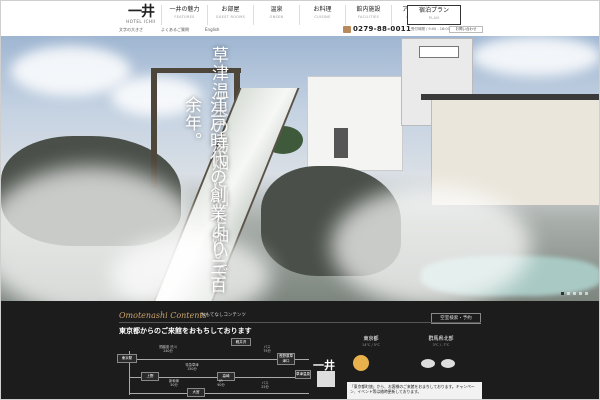  What do you see at coordinates (510, 97) in the screenshot?
I see `ryokan-roof` at bounding box center [510, 97].